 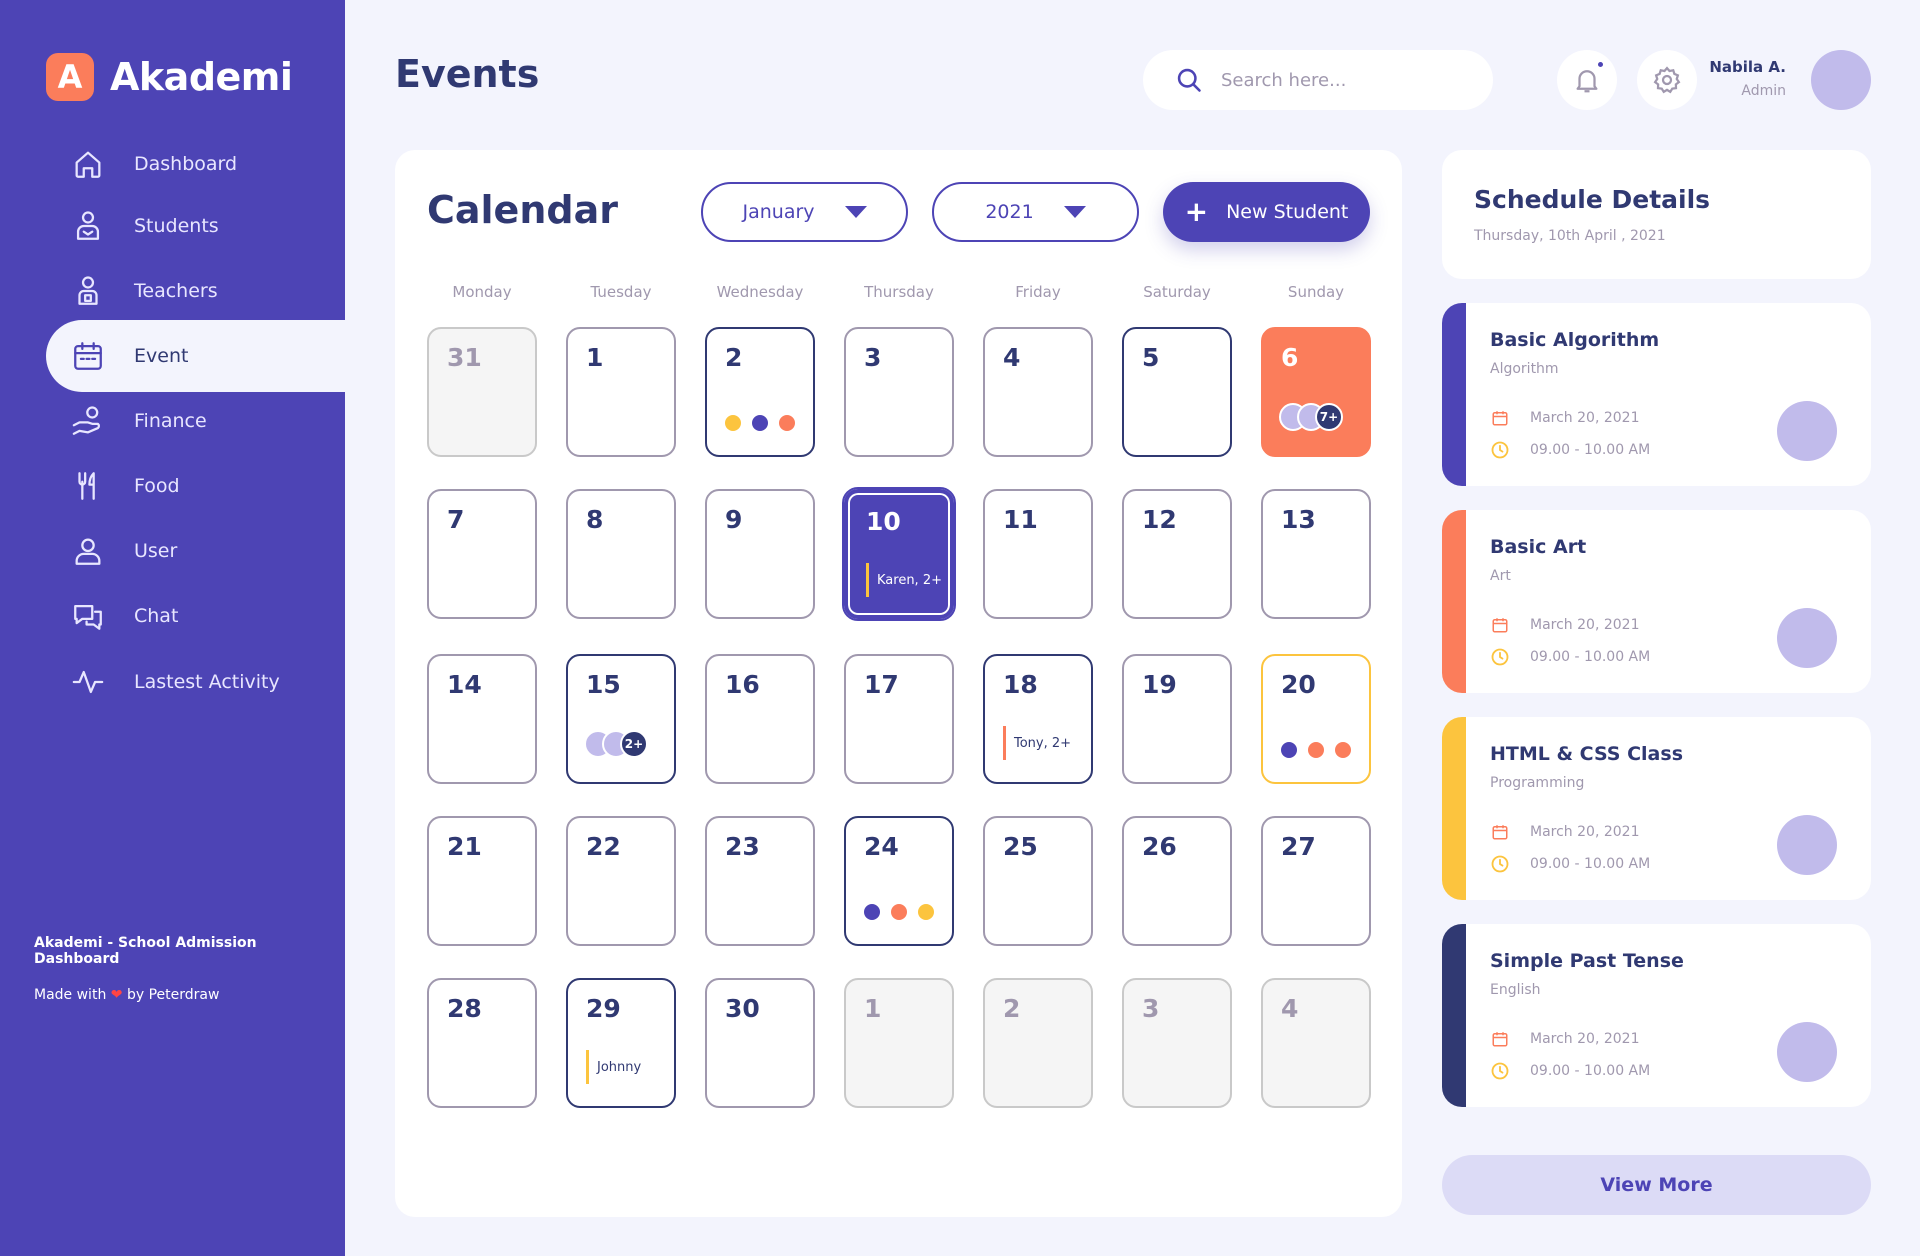 What do you see at coordinates (195, 226) in the screenshot?
I see `sidebar-item-students: Students` at bounding box center [195, 226].